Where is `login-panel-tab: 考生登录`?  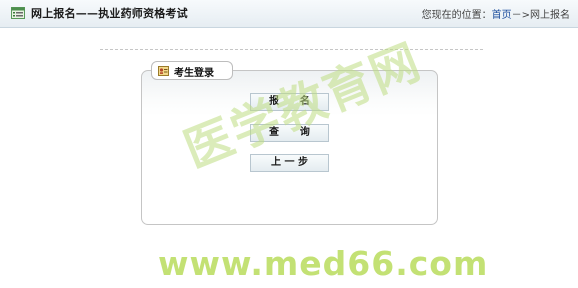 login-panel-tab: 考生登录 is located at coordinates (192, 70).